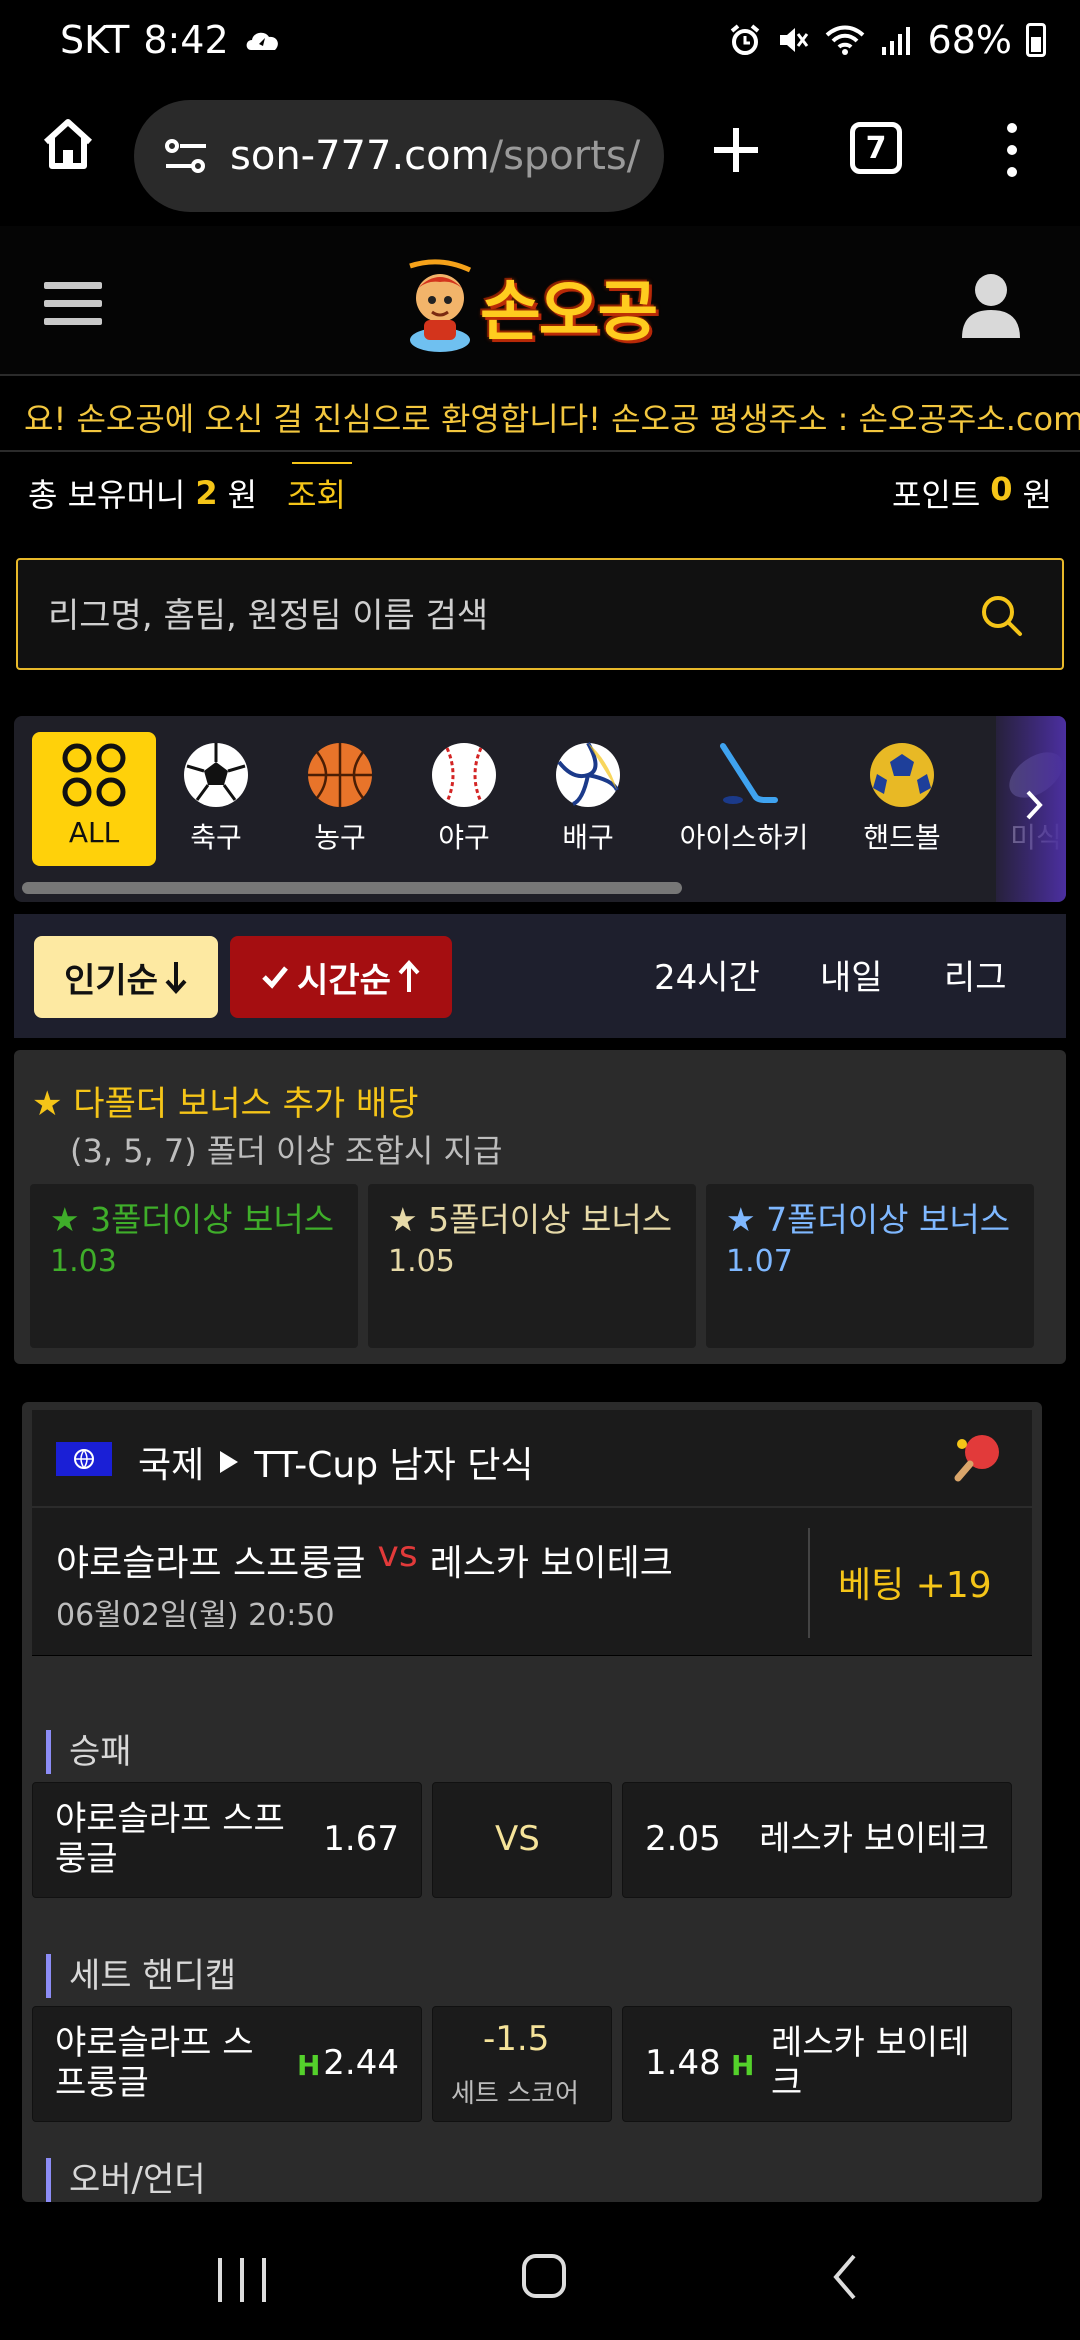 This screenshot has width=1080, height=2340. I want to click on home-odds: 2.44, so click(361, 2063).